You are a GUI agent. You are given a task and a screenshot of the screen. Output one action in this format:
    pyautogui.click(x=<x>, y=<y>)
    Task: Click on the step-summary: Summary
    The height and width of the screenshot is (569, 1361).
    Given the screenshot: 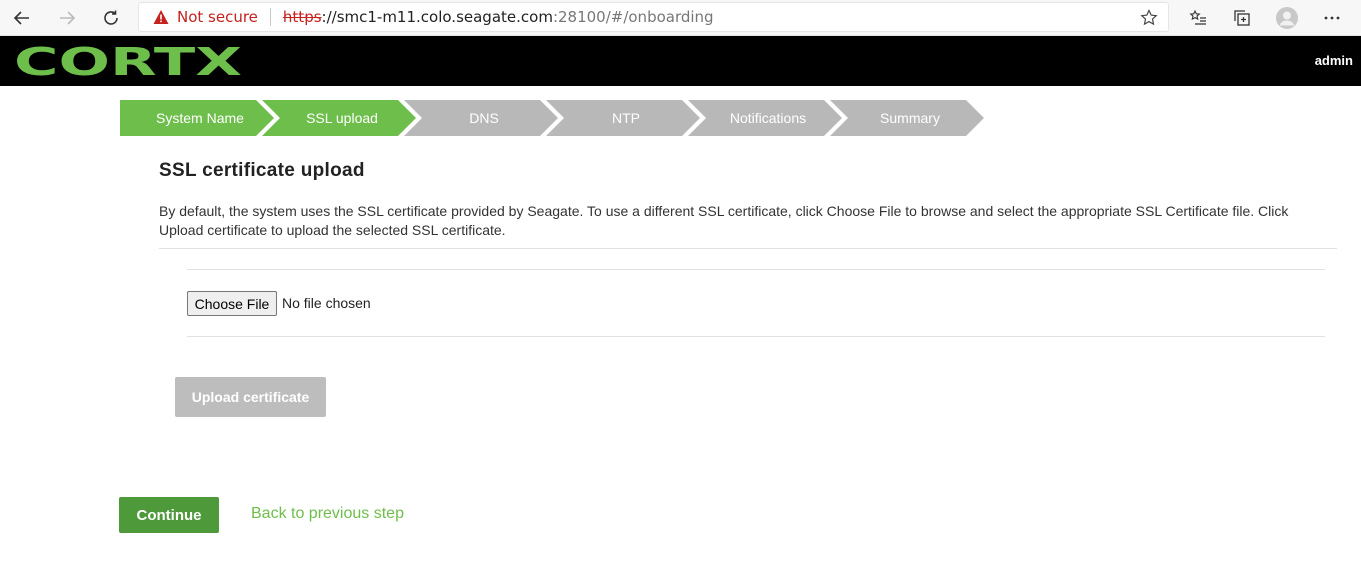 What is the action you would take?
    pyautogui.click(x=907, y=118)
    